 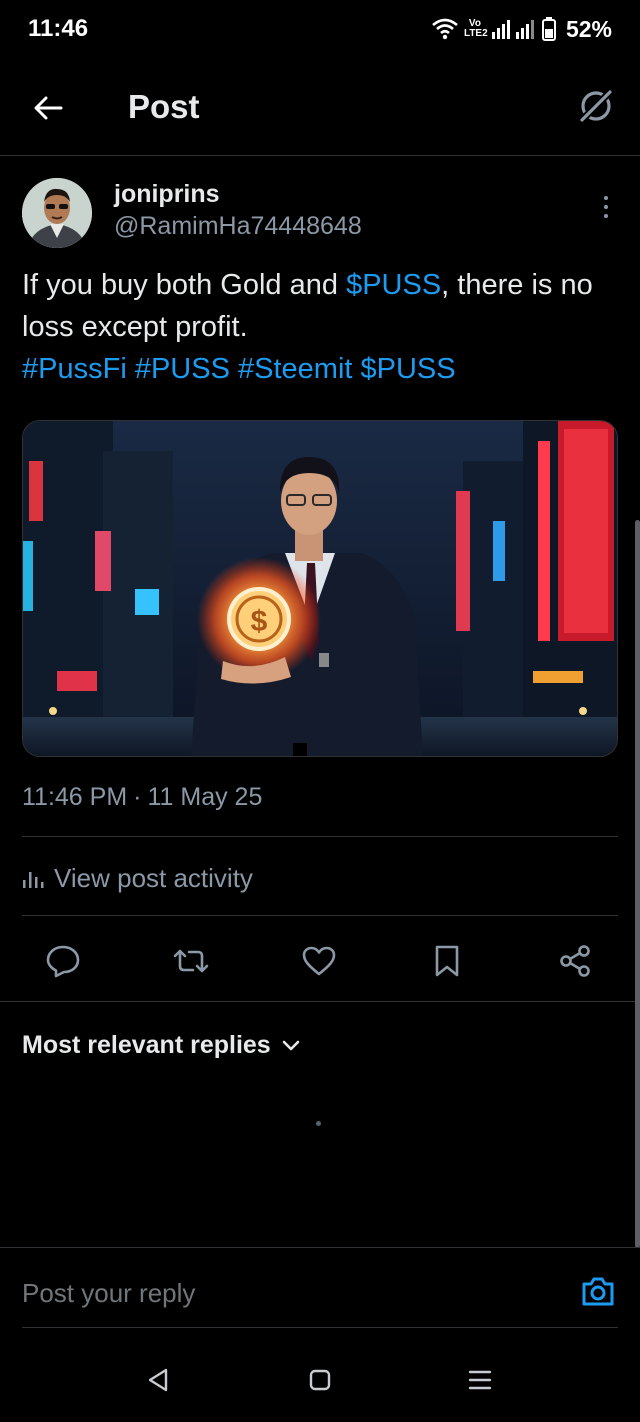 I want to click on like-icon, so click(x=319, y=961).